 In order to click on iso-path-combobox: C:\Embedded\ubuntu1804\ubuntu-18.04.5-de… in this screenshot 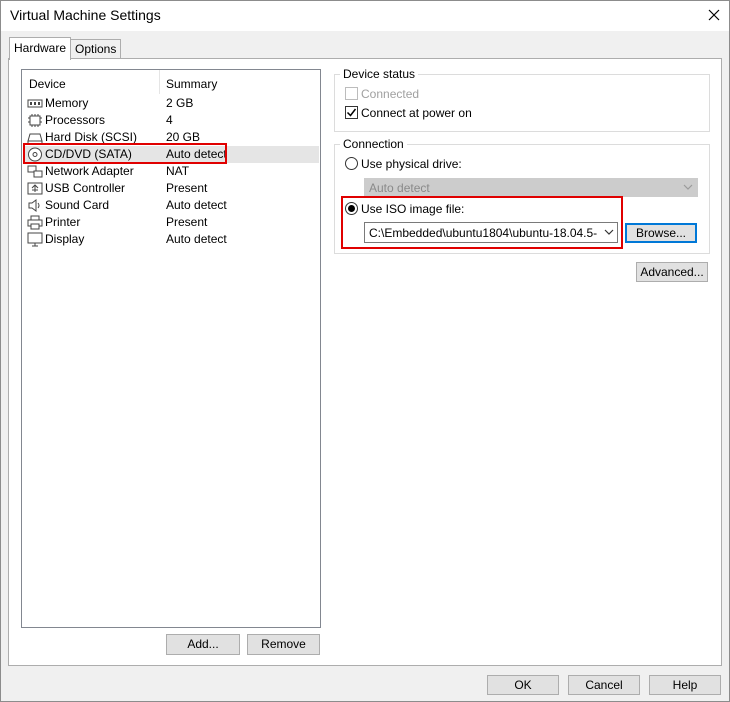, I will do `click(491, 232)`.